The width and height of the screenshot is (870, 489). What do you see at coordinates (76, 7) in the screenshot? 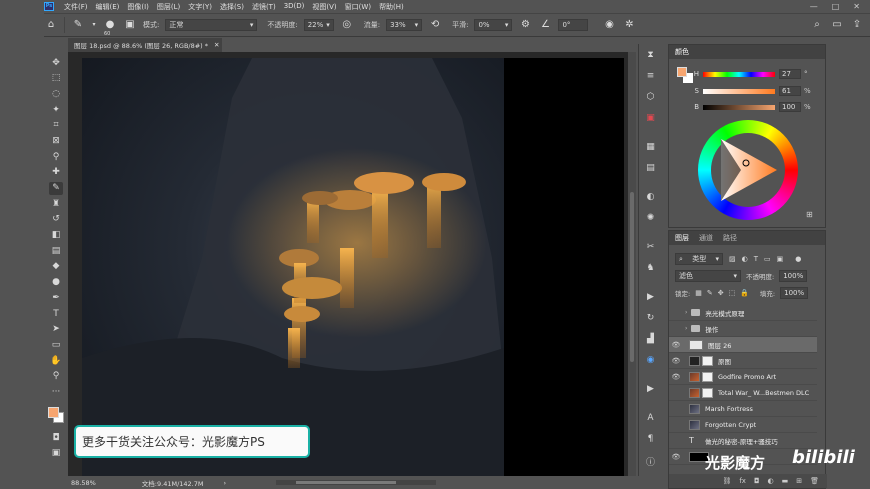
I see `menu-file: 文件(F)` at bounding box center [76, 7].